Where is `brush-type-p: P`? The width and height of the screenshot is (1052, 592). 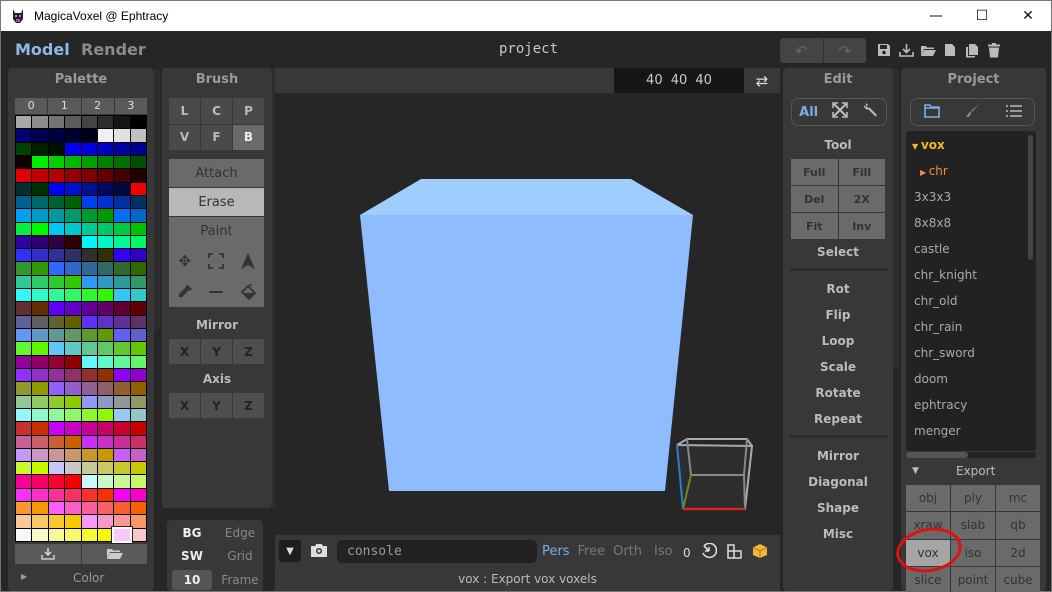 brush-type-p: P is located at coordinates (248, 111).